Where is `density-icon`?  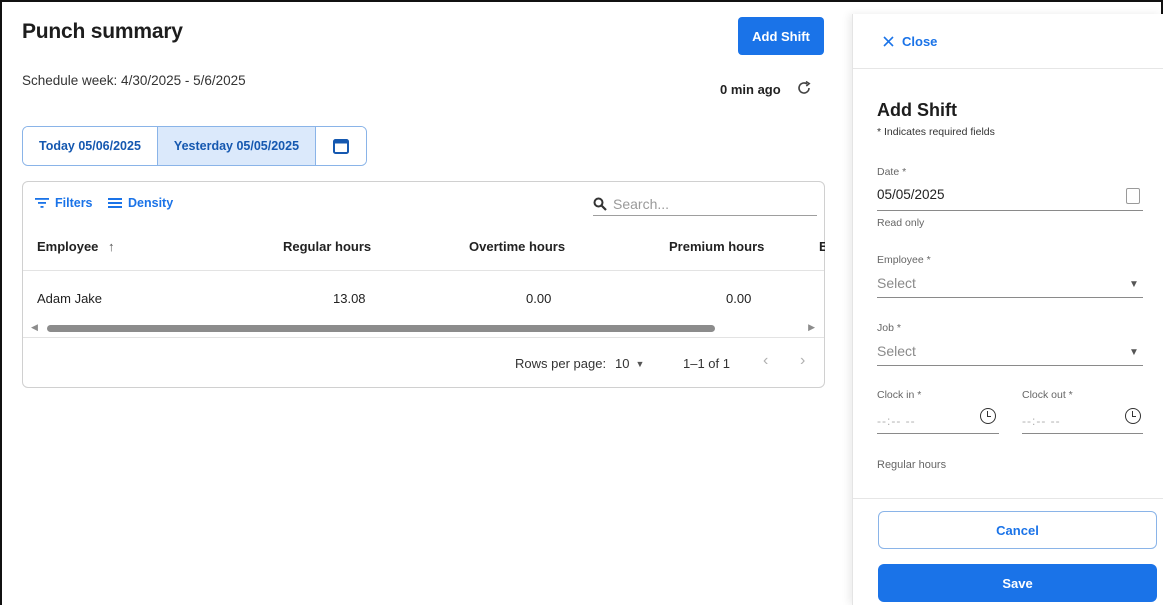 density-icon is located at coordinates (115, 203).